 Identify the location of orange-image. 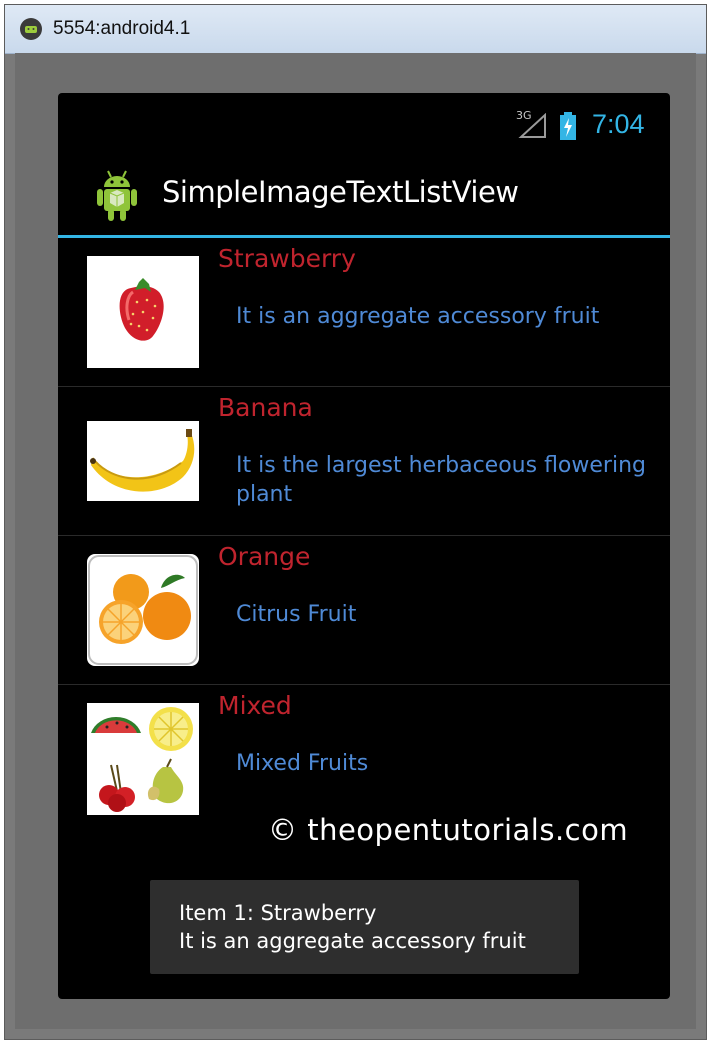
(143, 610).